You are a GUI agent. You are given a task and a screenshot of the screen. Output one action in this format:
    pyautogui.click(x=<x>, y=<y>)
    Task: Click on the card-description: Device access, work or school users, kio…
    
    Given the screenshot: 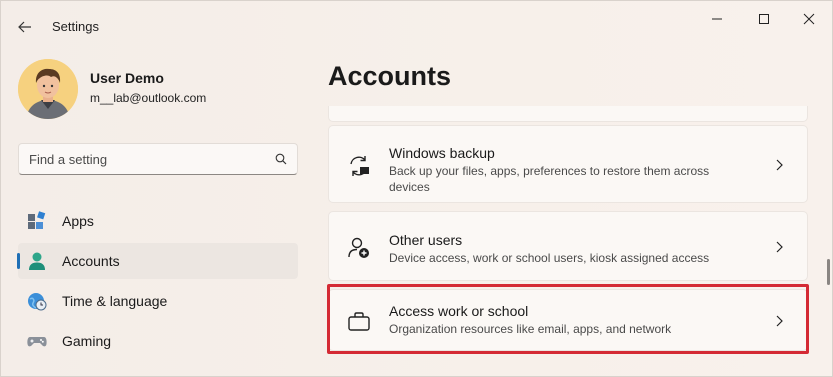 What is the action you would take?
    pyautogui.click(x=549, y=258)
    